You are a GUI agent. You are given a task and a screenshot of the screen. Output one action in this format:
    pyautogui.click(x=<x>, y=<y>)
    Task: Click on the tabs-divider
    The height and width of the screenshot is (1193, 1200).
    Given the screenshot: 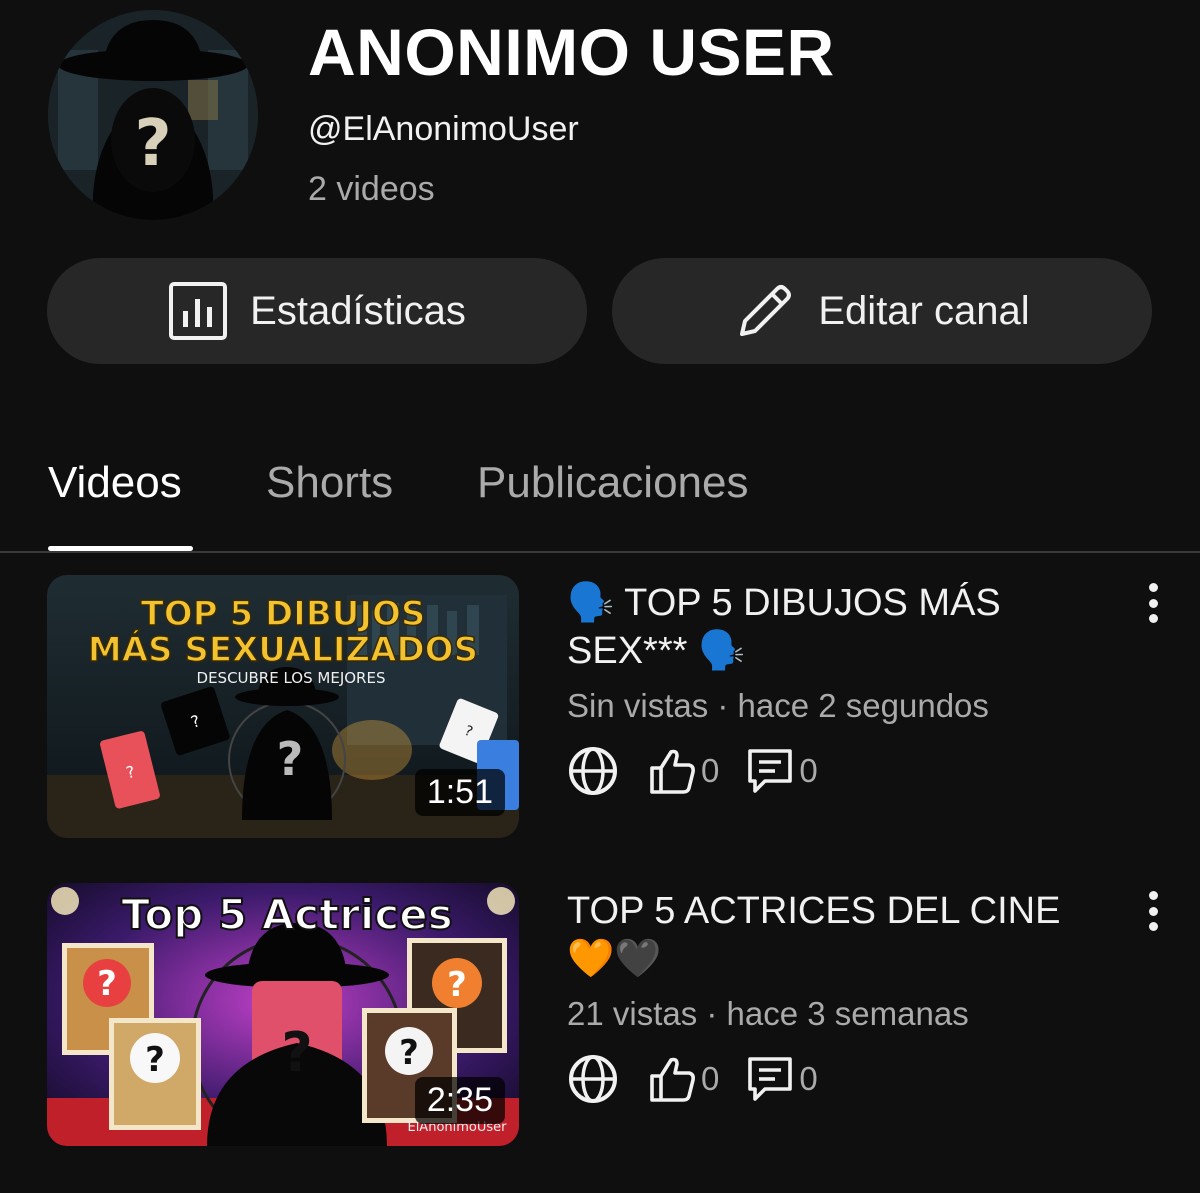 What is the action you would take?
    pyautogui.click(x=600, y=552)
    